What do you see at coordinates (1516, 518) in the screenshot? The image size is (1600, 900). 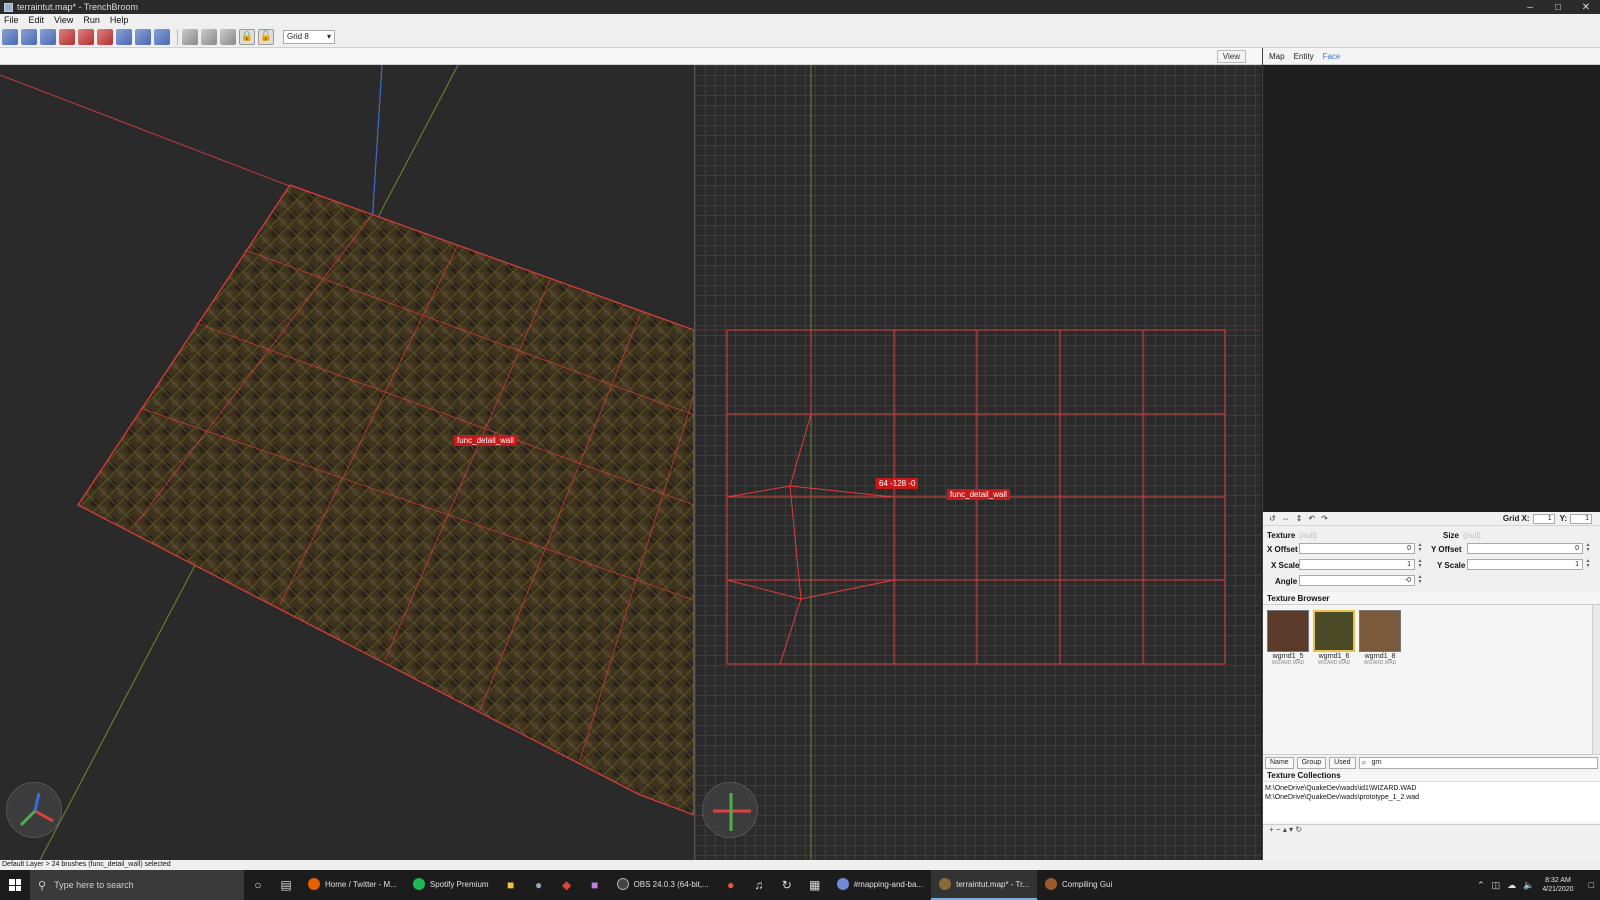 I see `grid-x-label: Grid X:` at bounding box center [1516, 518].